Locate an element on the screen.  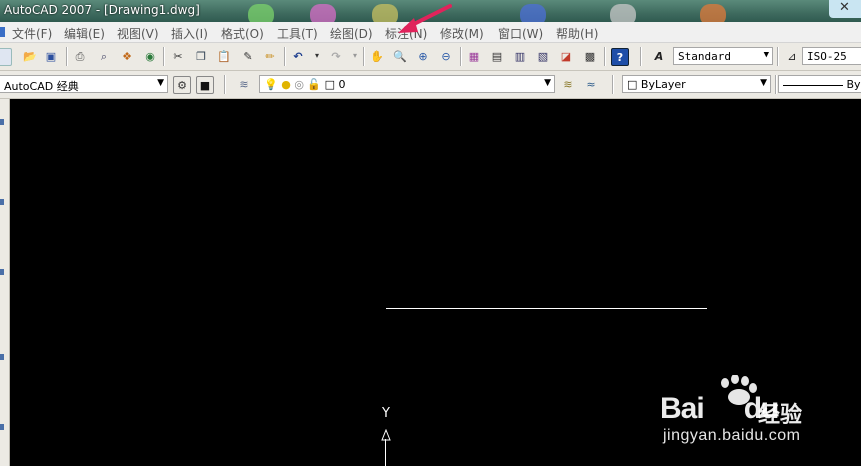
menu-draw: 绘图(D) is located at coordinates (351, 33).